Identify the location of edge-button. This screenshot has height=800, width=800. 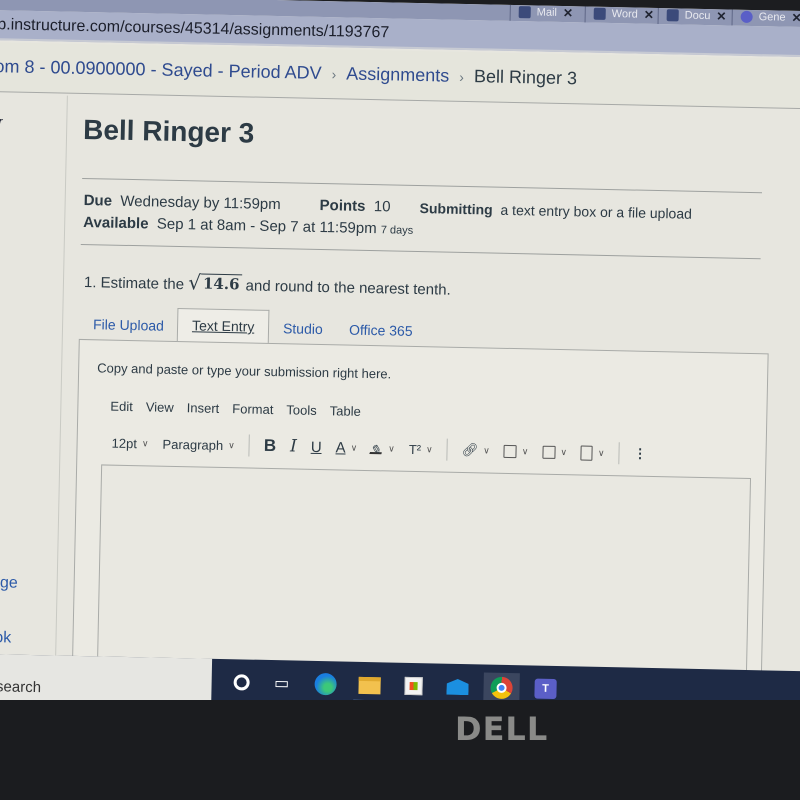
(325, 684).